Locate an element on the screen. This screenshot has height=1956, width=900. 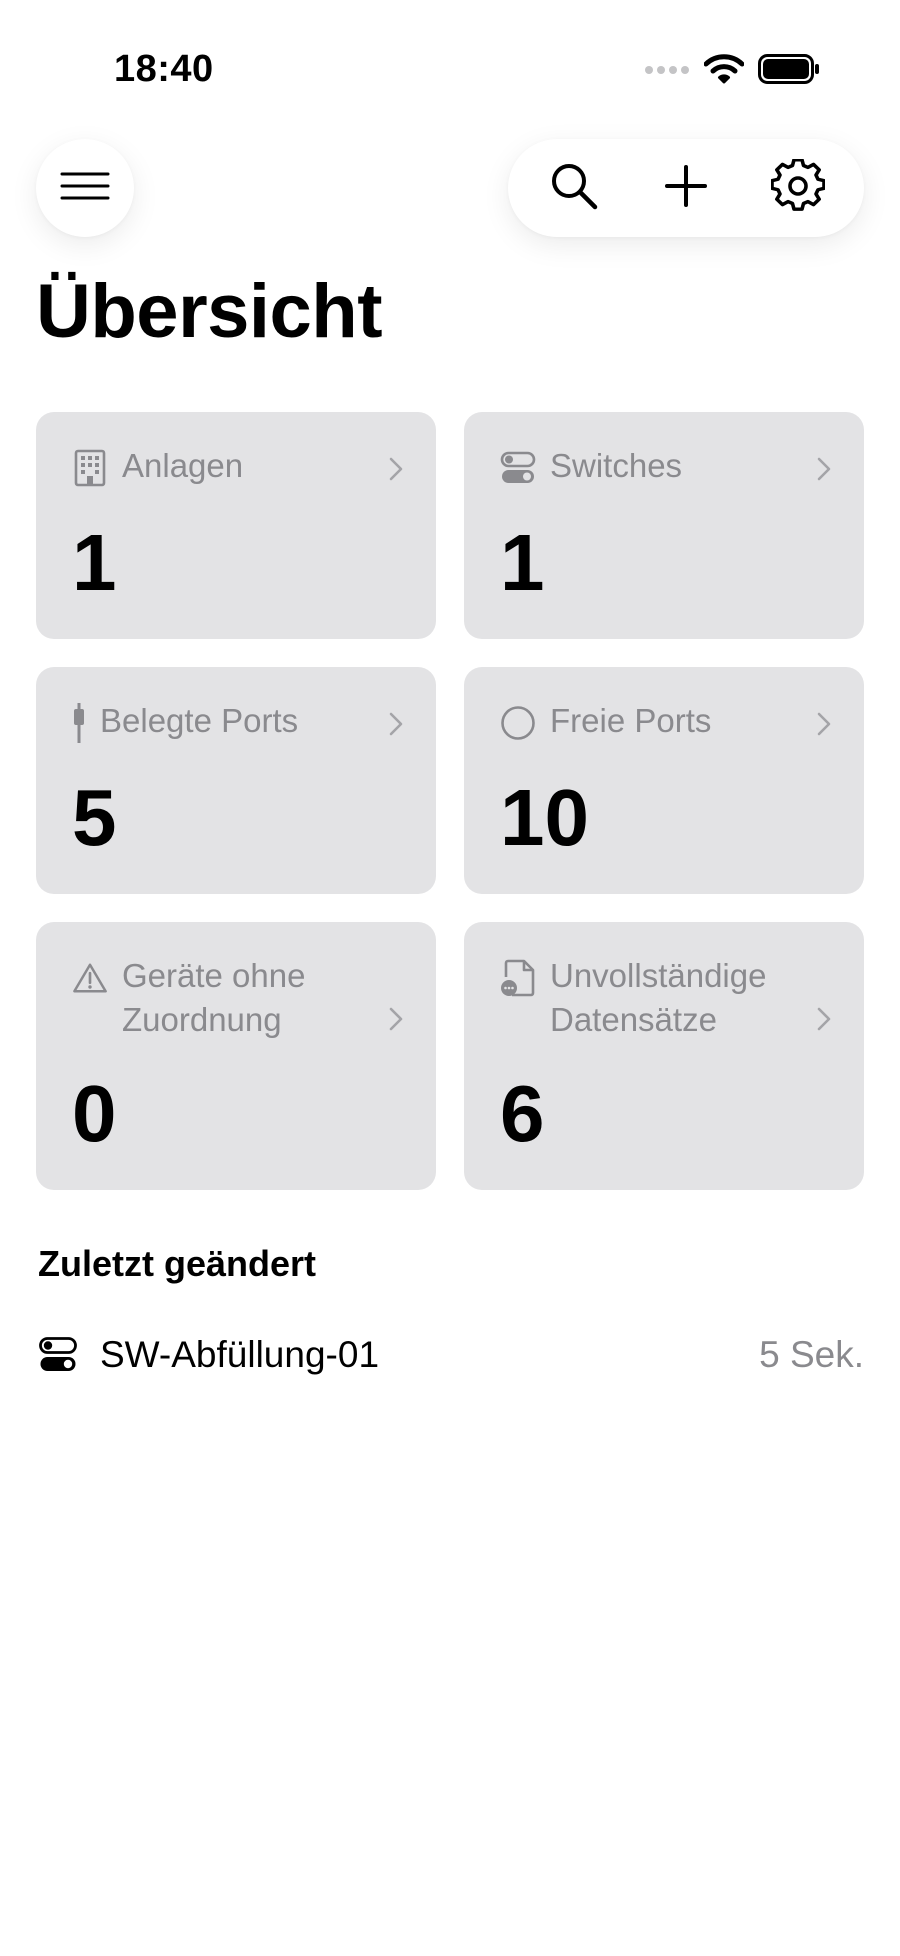
card-label: Unvollständige Datensätze is located at coordinates (658, 997).